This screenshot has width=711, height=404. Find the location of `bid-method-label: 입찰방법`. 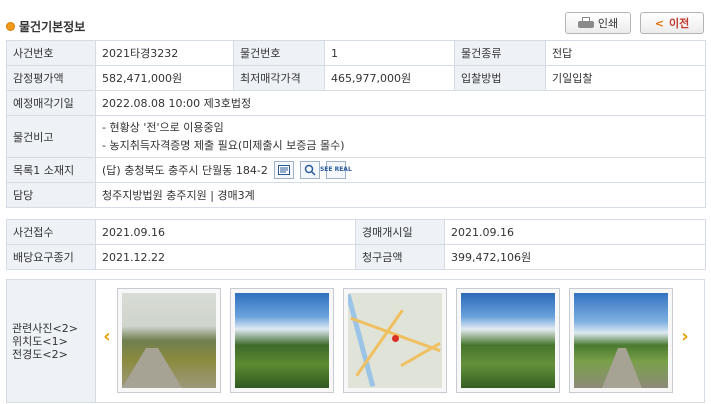

bid-method-label: 입찰방법 is located at coordinates (500, 78).